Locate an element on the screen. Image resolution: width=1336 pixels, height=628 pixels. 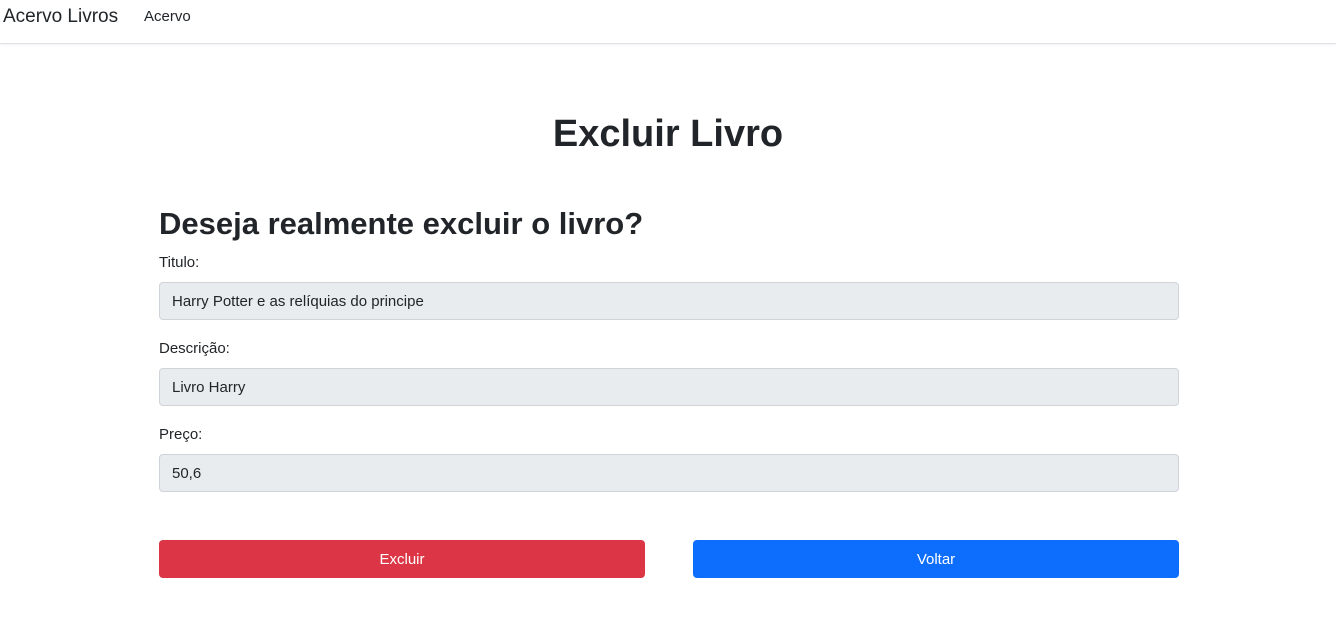
delete-button: Excluir is located at coordinates (402, 559).